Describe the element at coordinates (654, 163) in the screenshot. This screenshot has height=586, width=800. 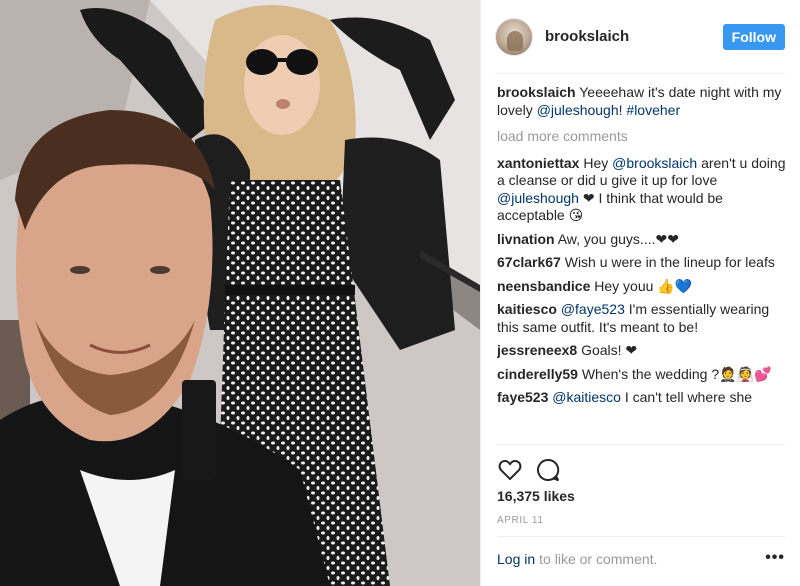
I see `mention-link: @brookslaich` at that location.